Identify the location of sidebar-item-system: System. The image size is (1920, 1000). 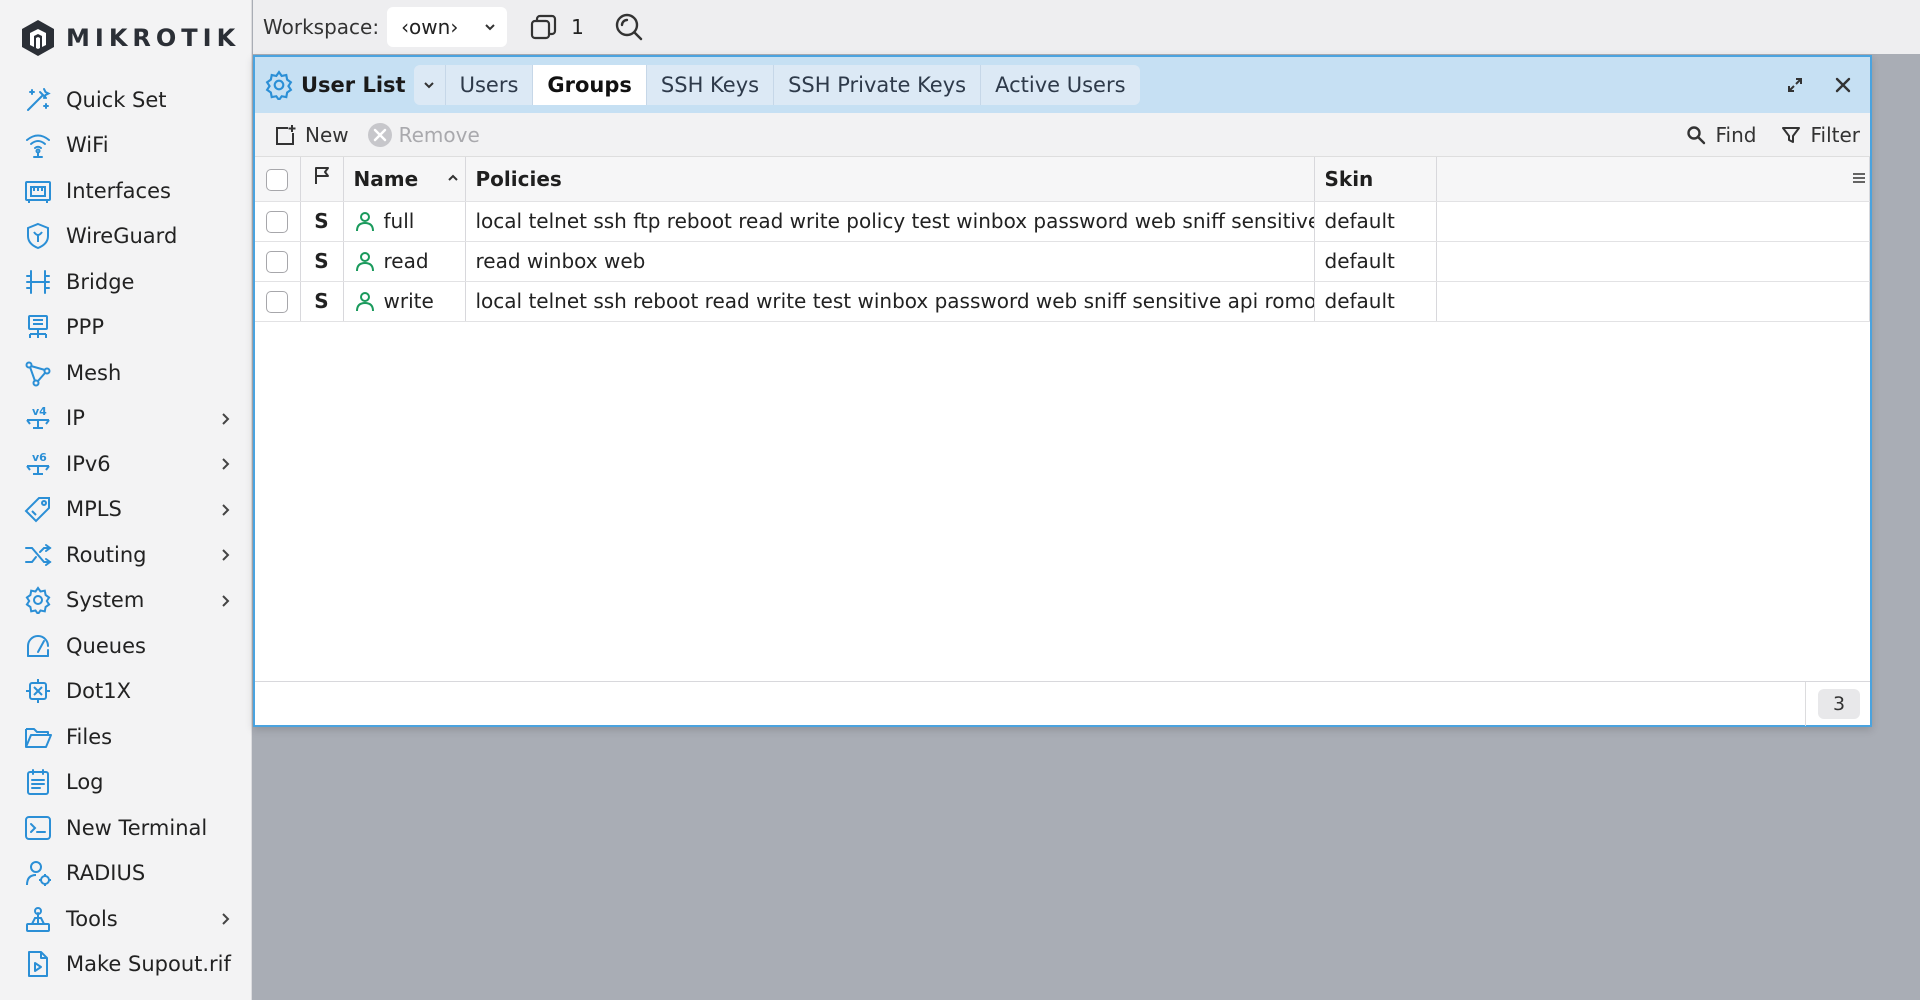
(126, 601).